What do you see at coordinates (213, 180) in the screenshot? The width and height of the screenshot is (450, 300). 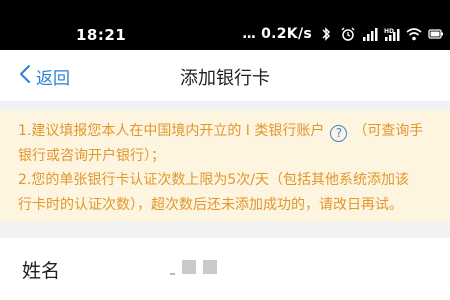 I see `notice-line-3: 2.您的单张银行卡认证次数上限为5次/天（包括其他系统添加该` at bounding box center [213, 180].